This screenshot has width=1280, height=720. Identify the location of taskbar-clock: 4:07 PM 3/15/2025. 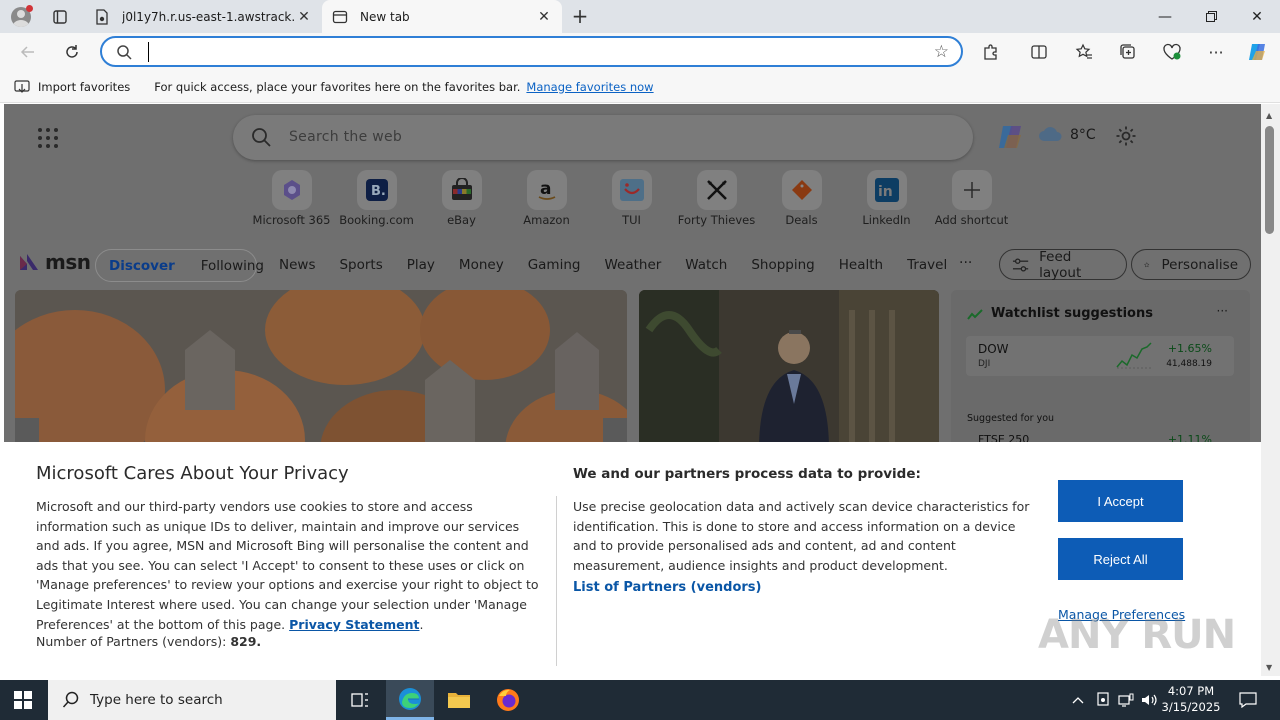
(1191, 699).